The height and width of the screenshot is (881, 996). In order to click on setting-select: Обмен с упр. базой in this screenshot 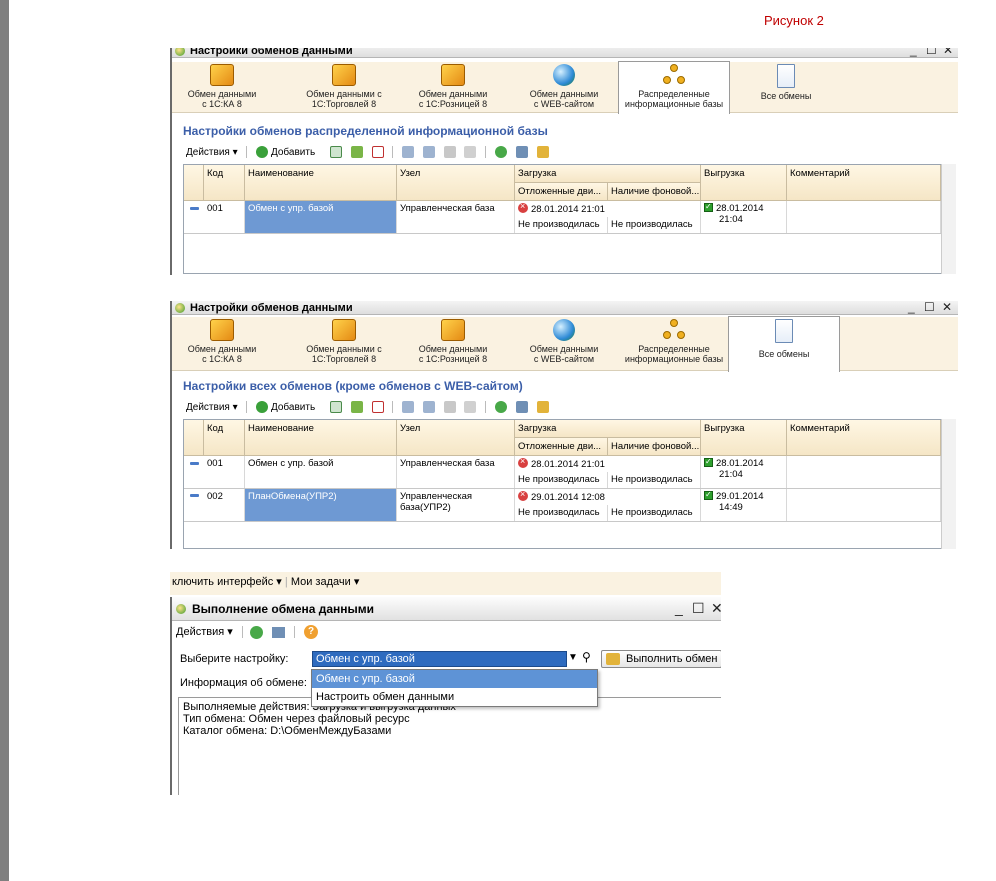, I will do `click(439, 659)`.